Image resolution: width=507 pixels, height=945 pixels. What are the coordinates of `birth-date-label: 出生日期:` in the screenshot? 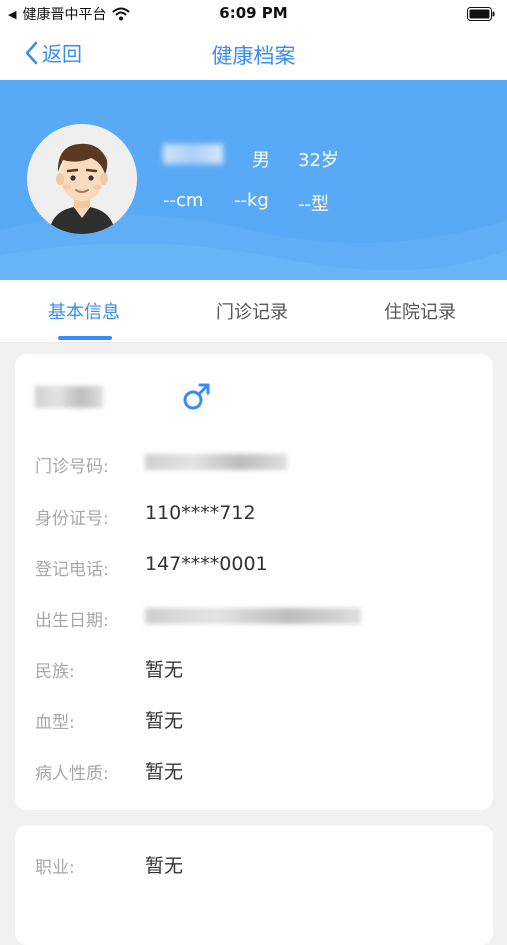 It's located at (72, 621).